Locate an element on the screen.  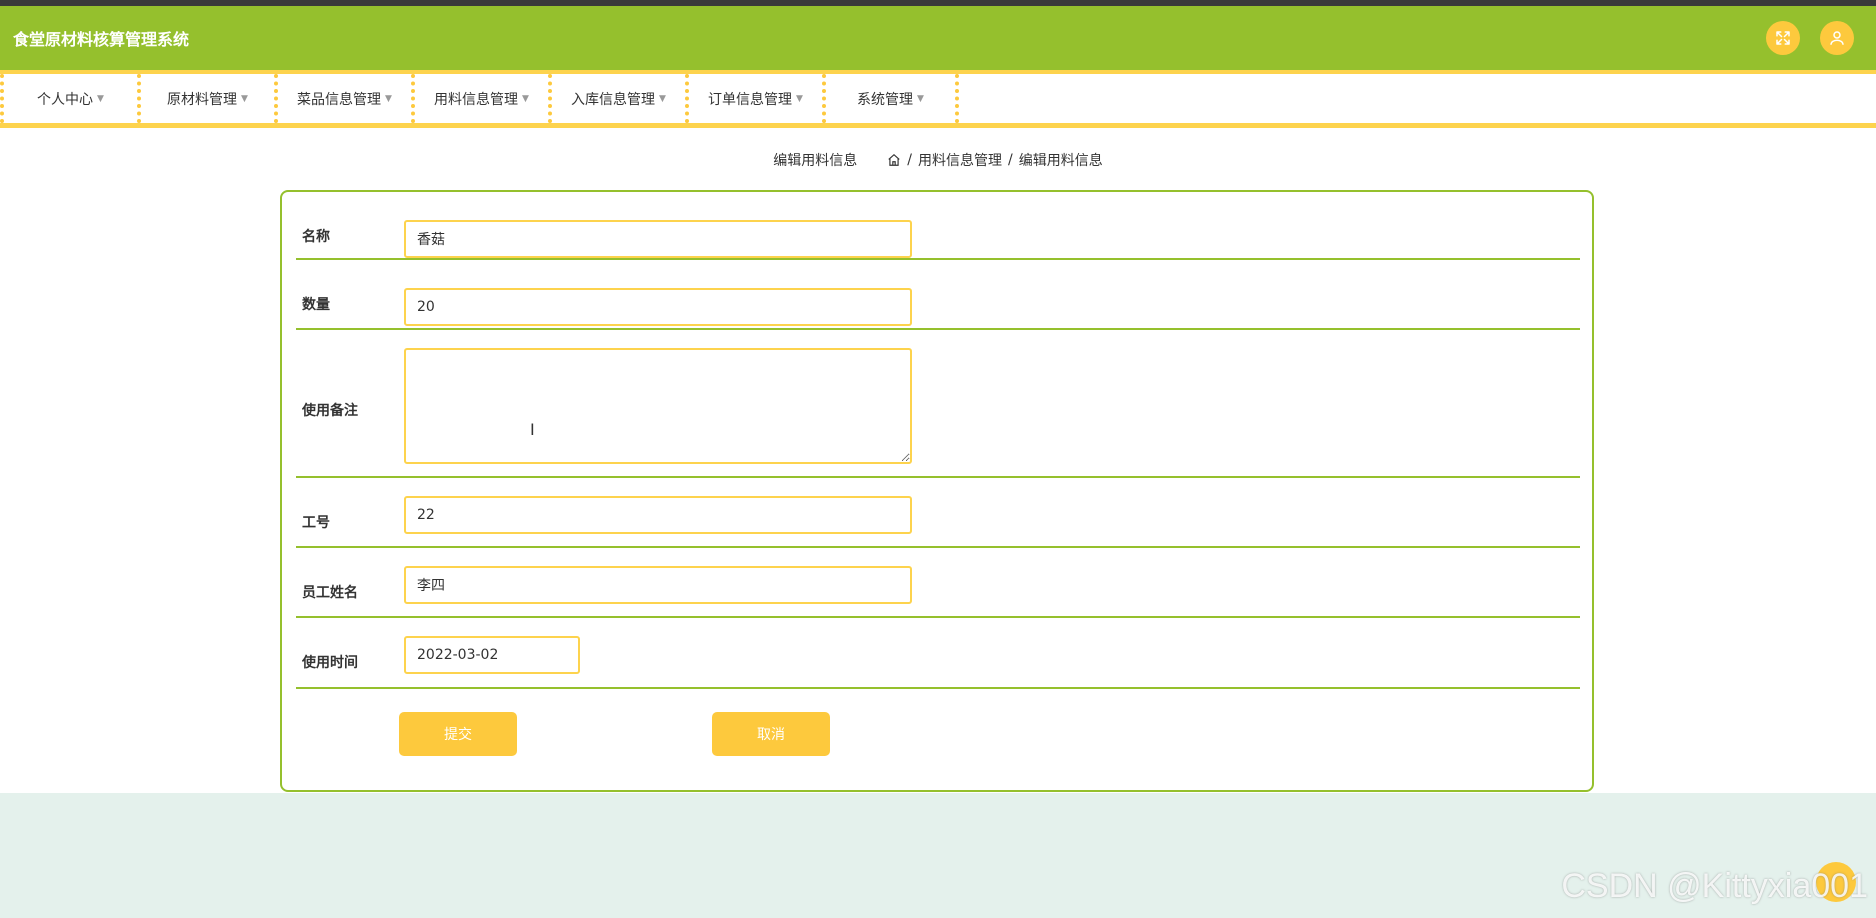
field-label: 工号 is located at coordinates (316, 523).